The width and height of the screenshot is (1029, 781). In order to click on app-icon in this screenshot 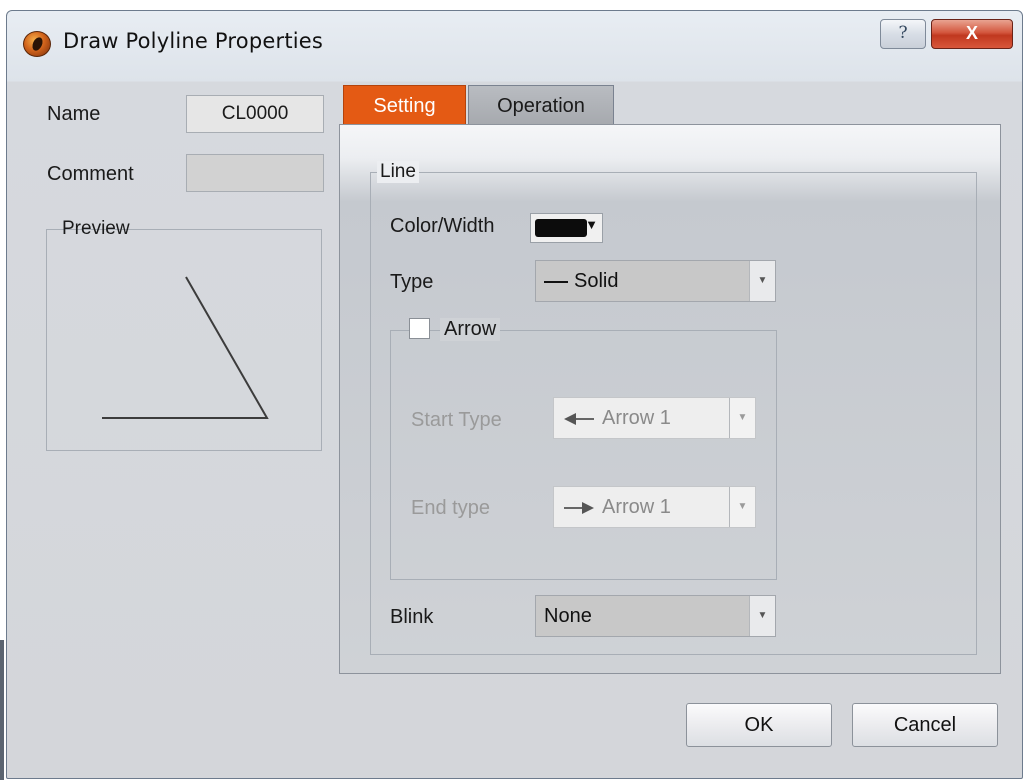, I will do `click(37, 44)`.